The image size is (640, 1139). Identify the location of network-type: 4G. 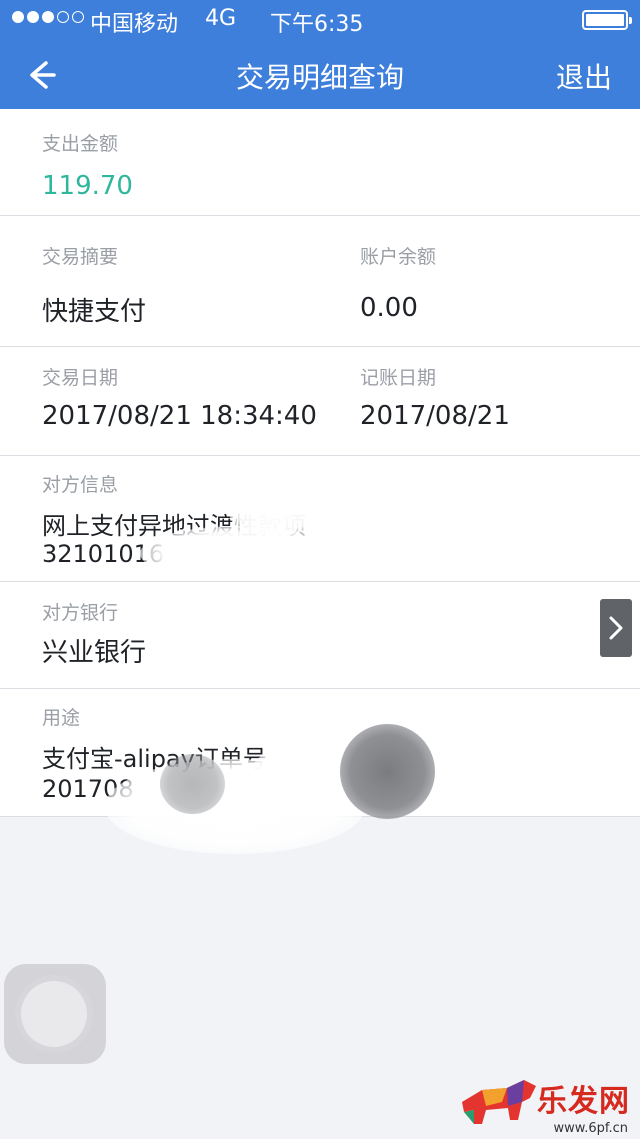
(221, 18).